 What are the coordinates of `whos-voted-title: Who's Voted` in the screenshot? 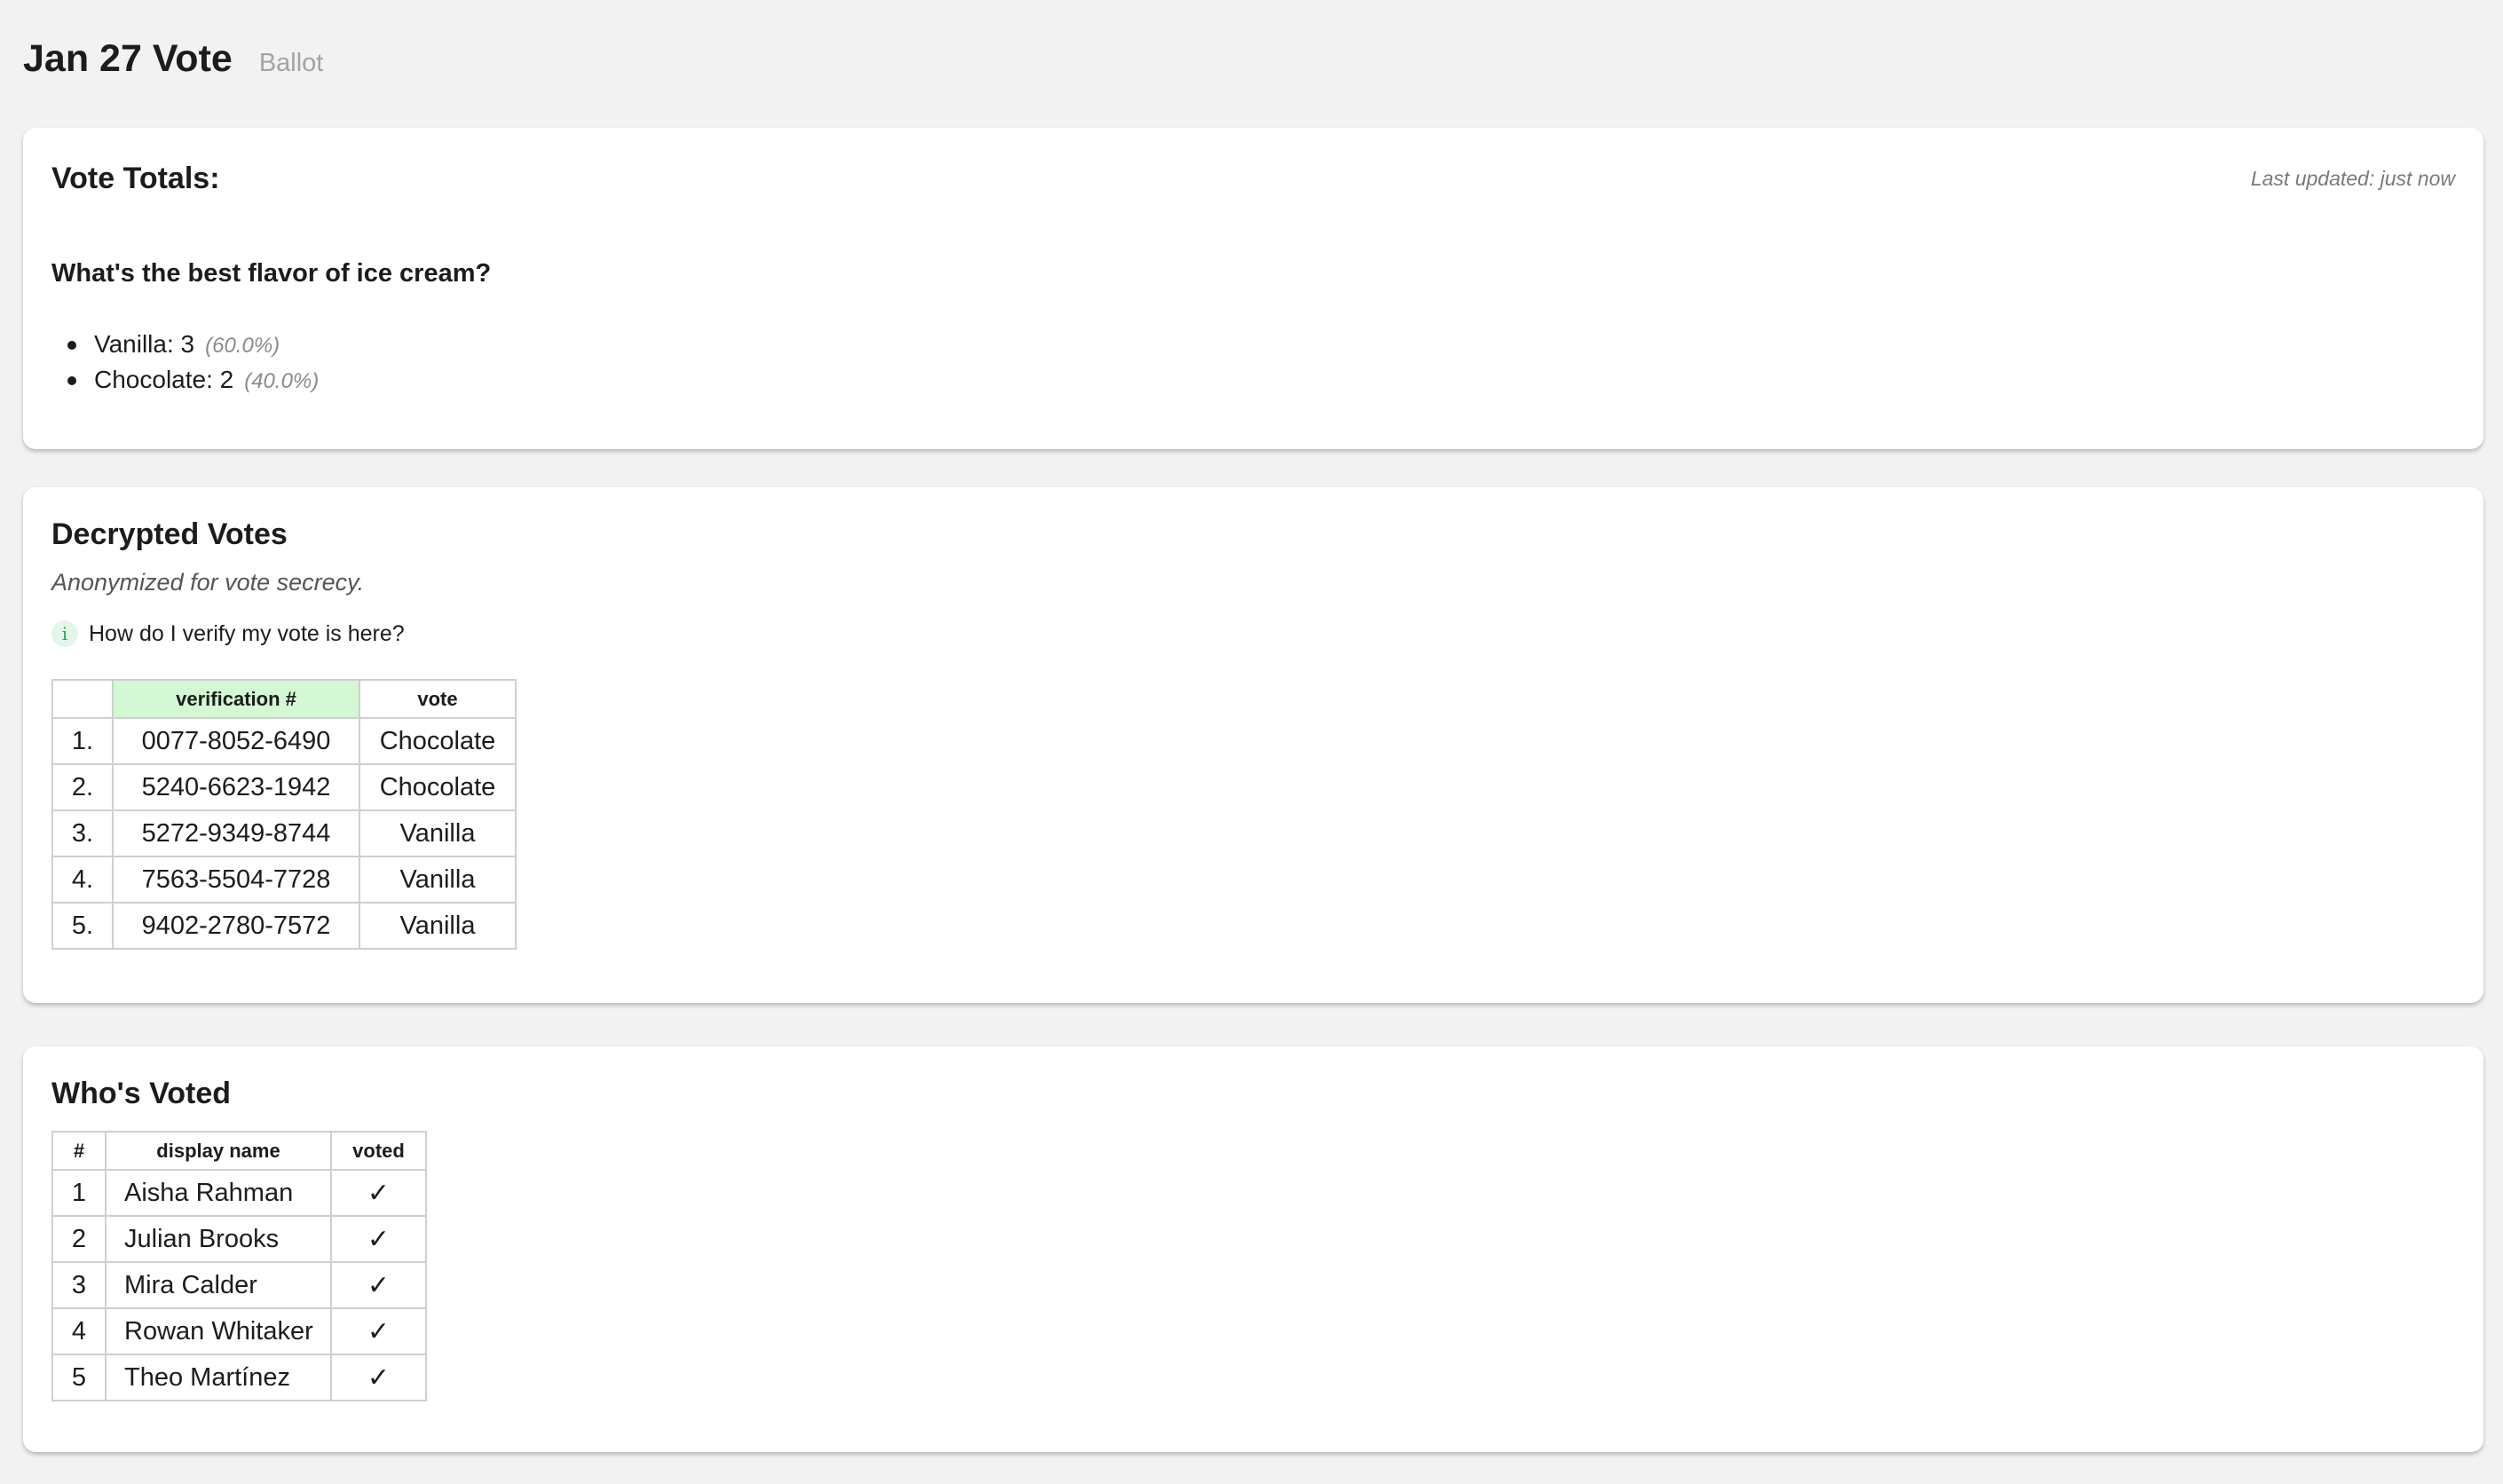 It's located at (141, 1094).